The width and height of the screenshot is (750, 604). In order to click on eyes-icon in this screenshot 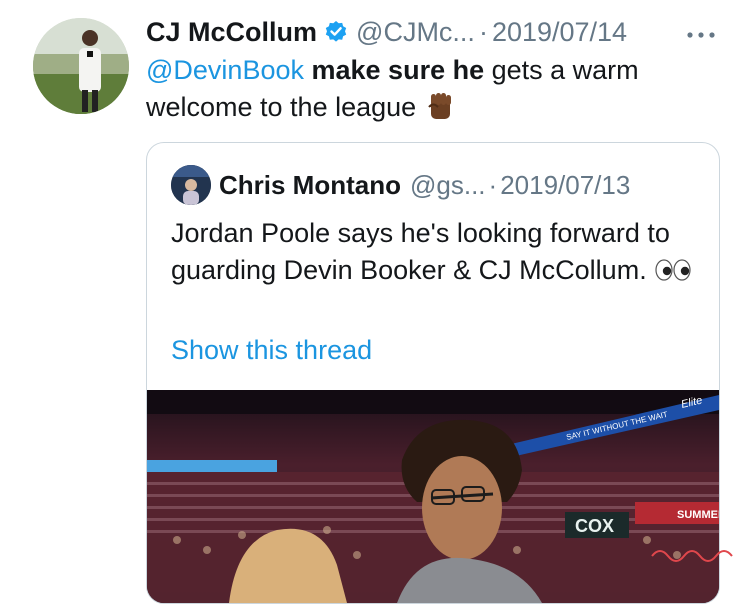, I will do `click(673, 267)`.